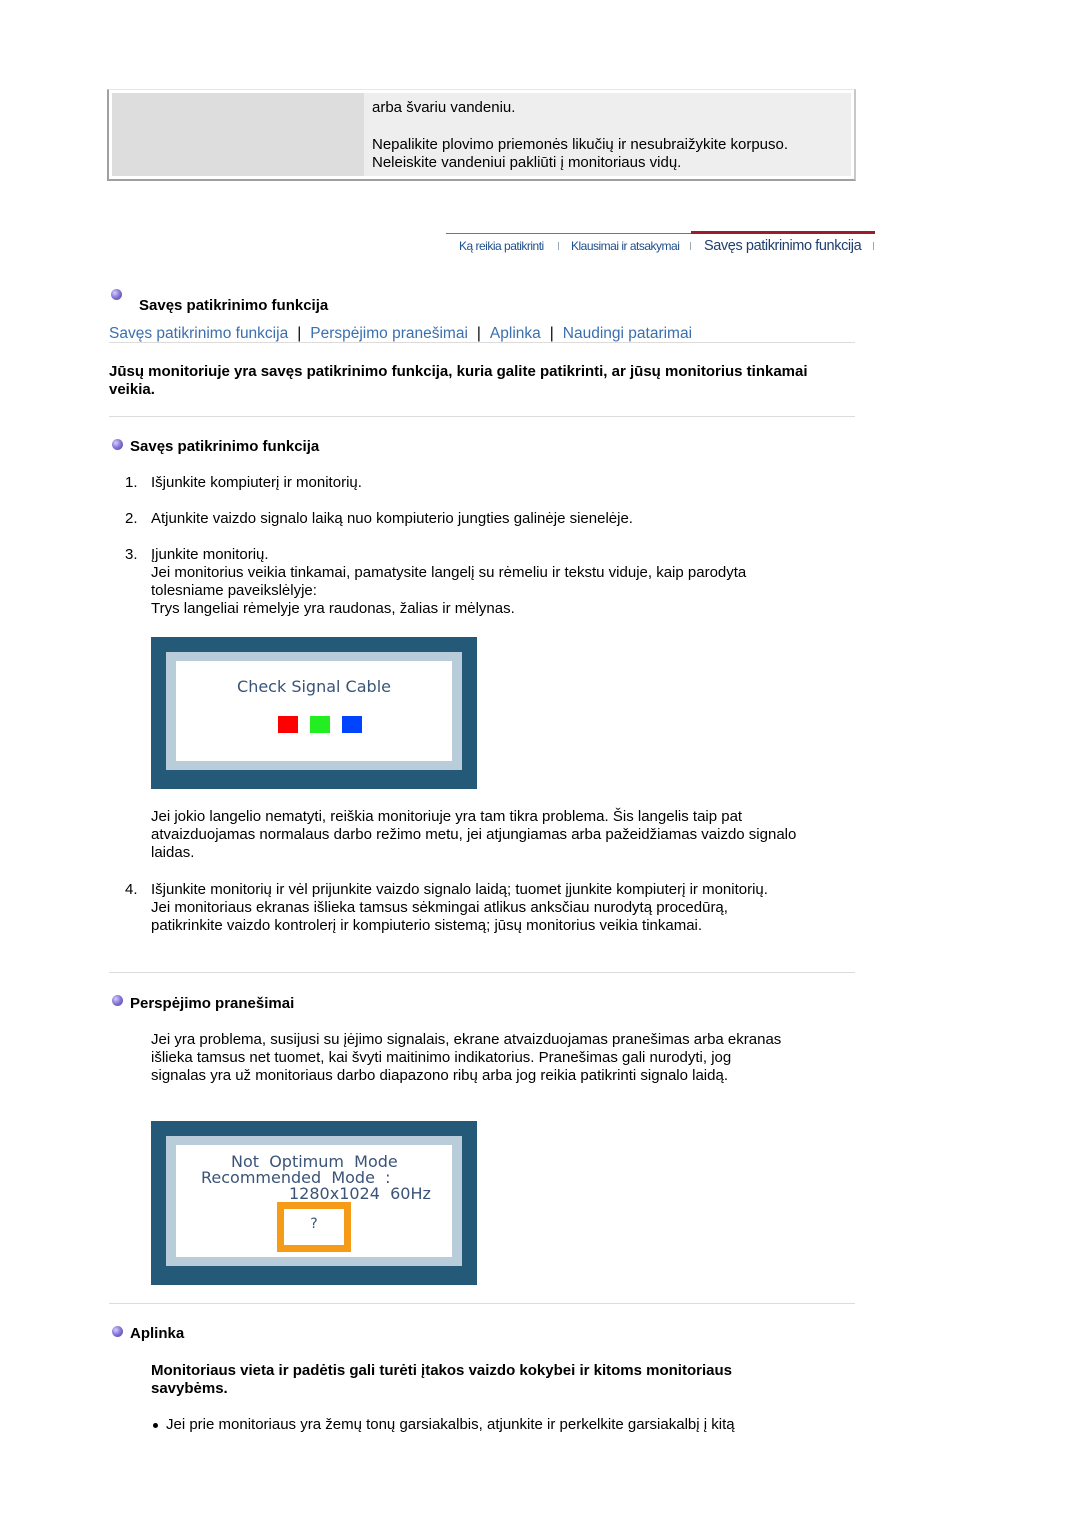 The width and height of the screenshot is (1080, 1528). Describe the element at coordinates (568, 233) in the screenshot. I see `tab-bar-line` at that location.